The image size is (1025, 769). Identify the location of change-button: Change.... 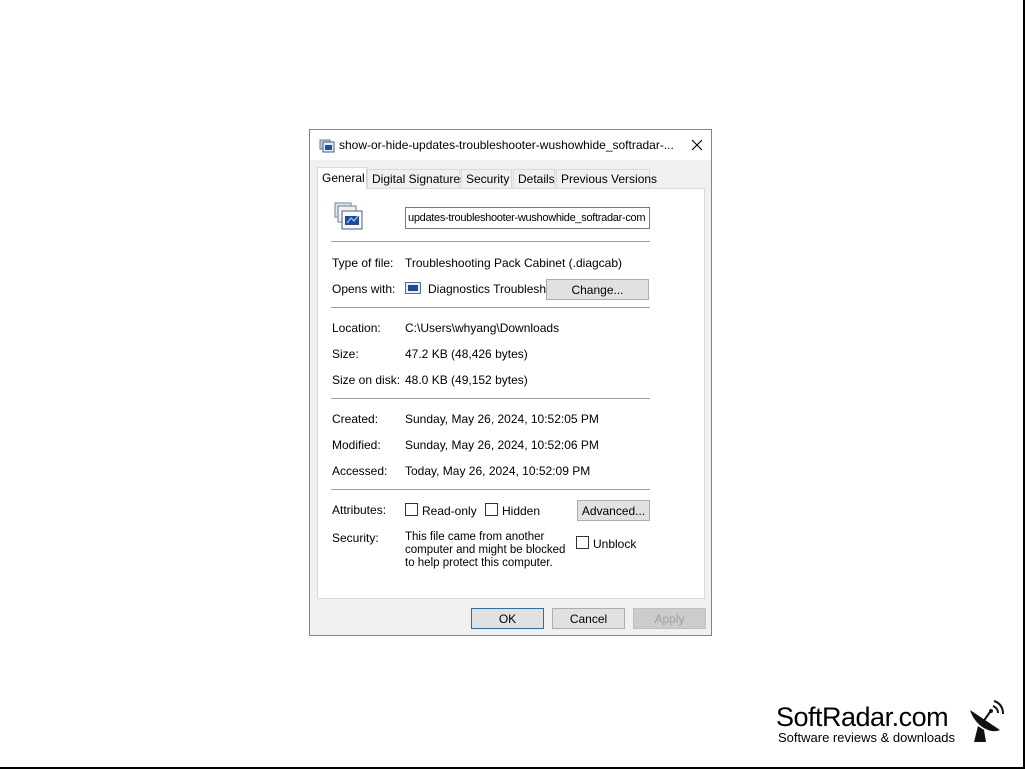
(597, 289).